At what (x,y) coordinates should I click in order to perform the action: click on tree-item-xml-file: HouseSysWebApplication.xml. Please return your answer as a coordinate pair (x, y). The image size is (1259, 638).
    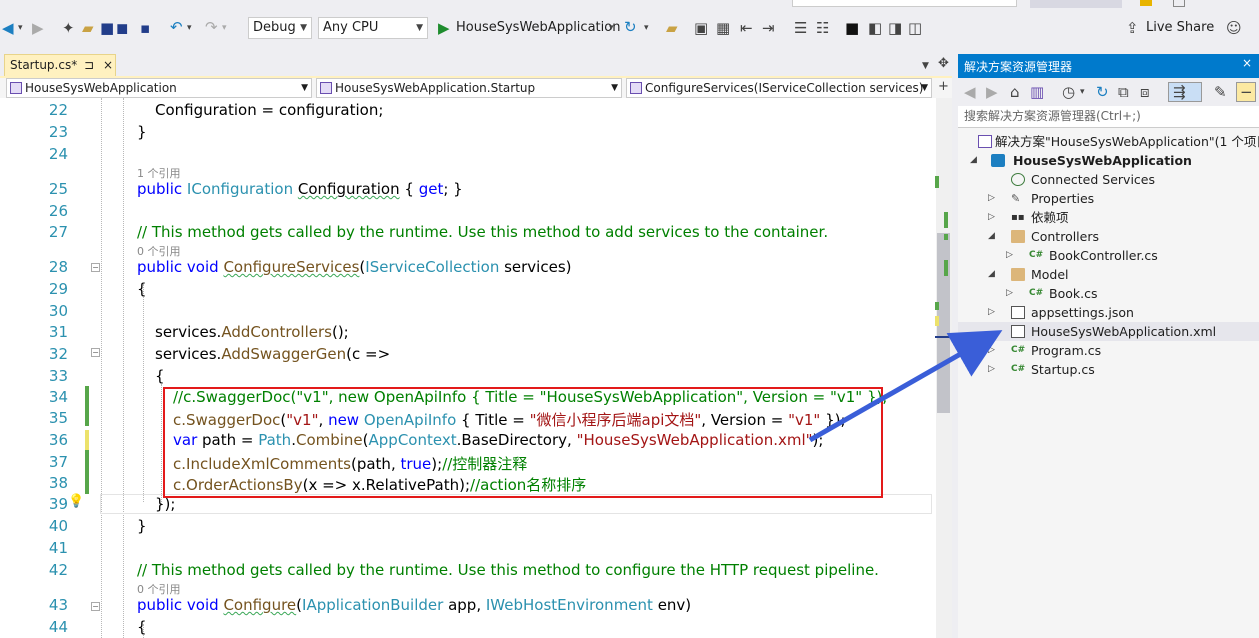
    Looking at the image, I should click on (1108, 331).